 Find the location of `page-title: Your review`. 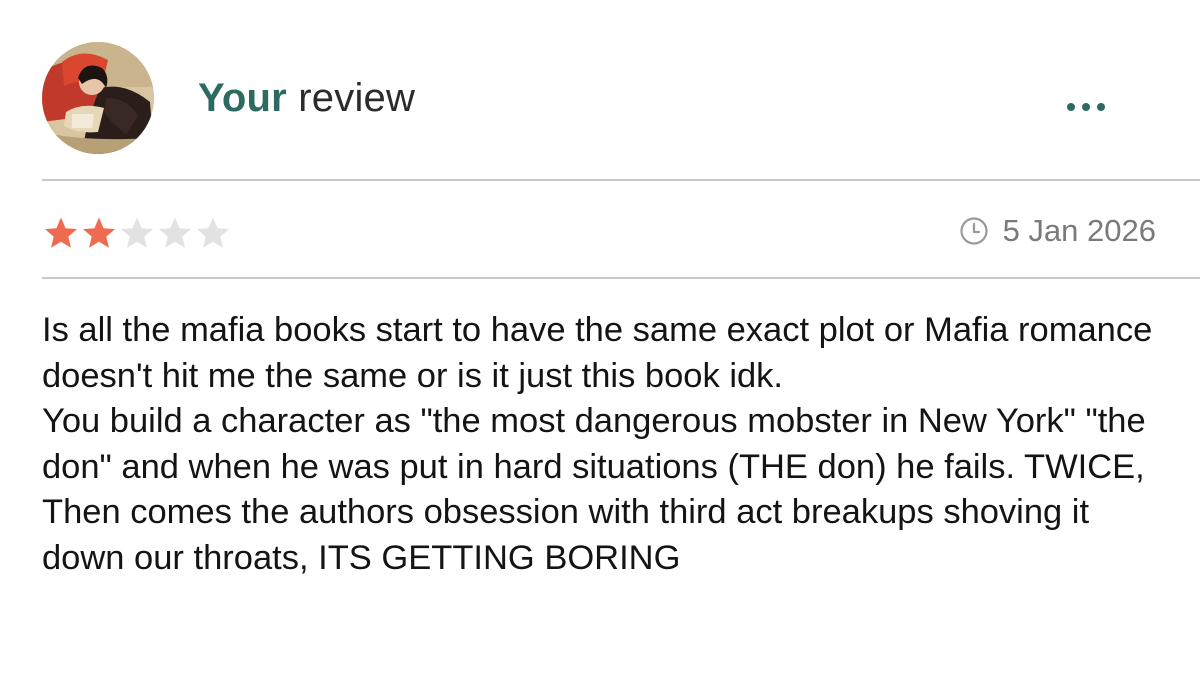

page-title: Your review is located at coordinates (306, 98).